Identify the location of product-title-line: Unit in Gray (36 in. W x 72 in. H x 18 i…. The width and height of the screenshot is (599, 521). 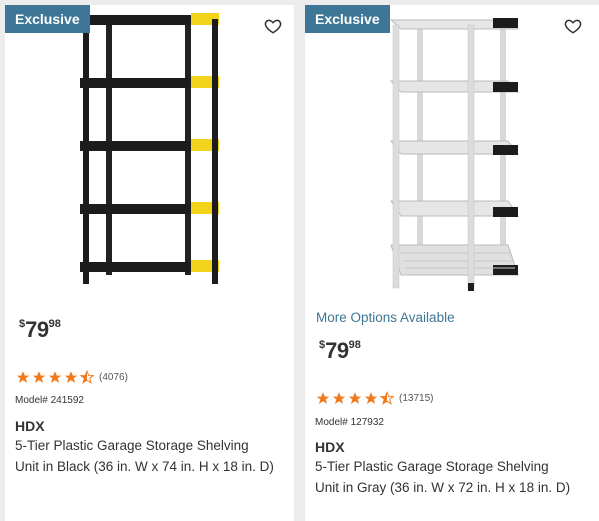
(443, 487).